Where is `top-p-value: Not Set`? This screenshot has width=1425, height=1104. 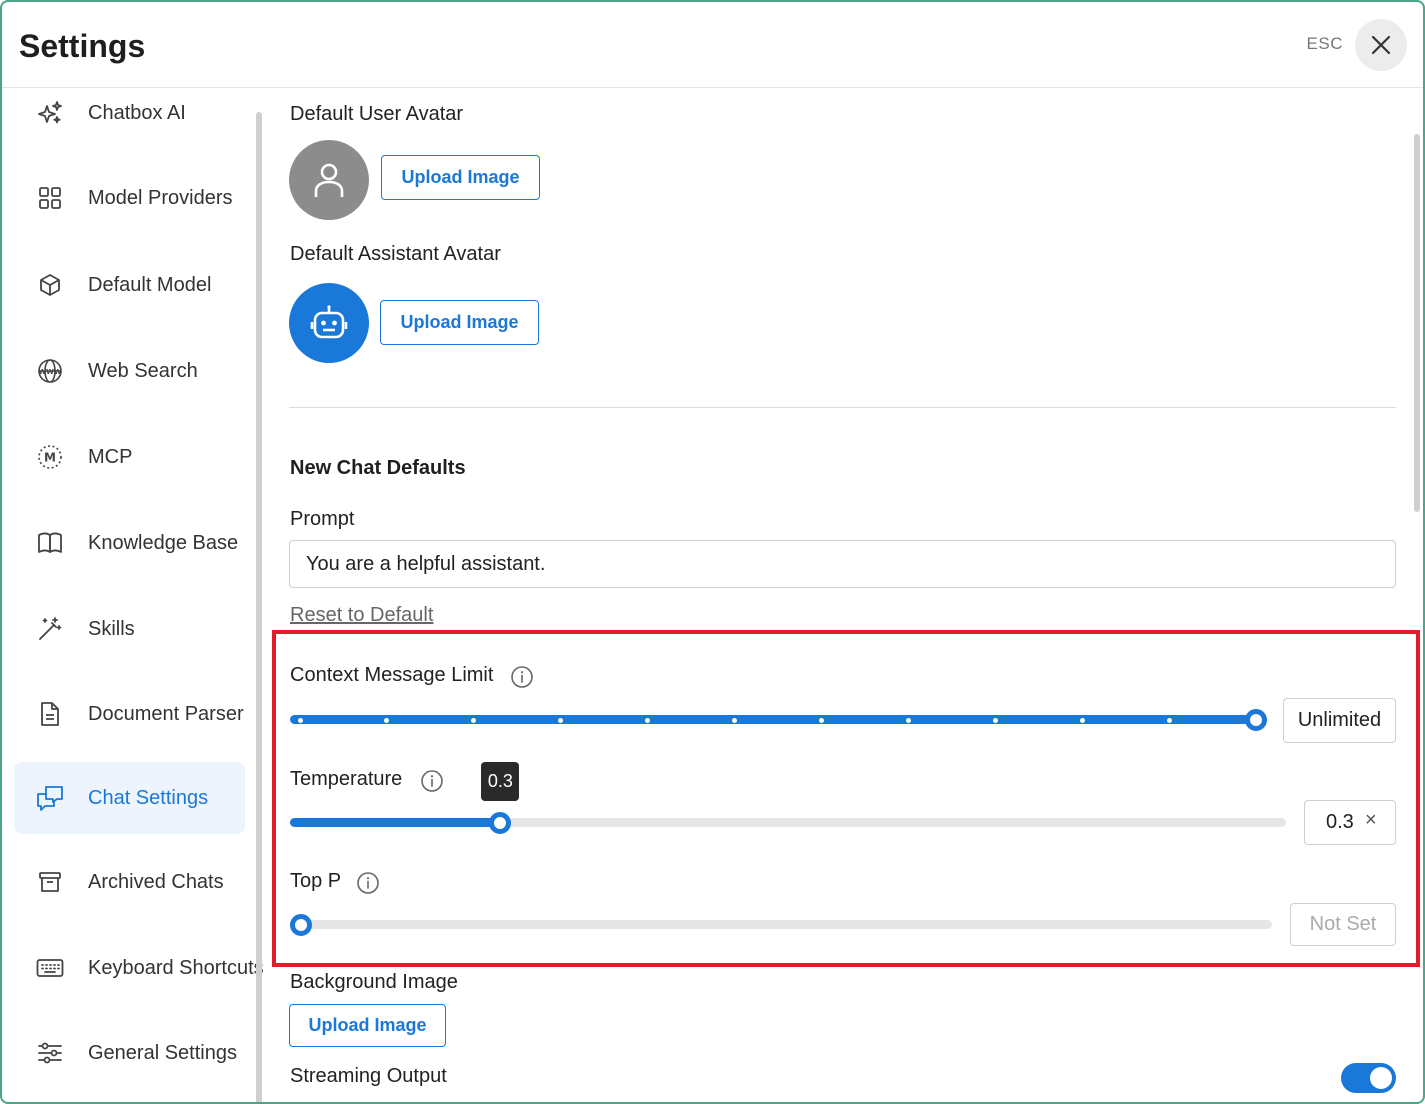
top-p-value: Not Set is located at coordinates (1343, 924).